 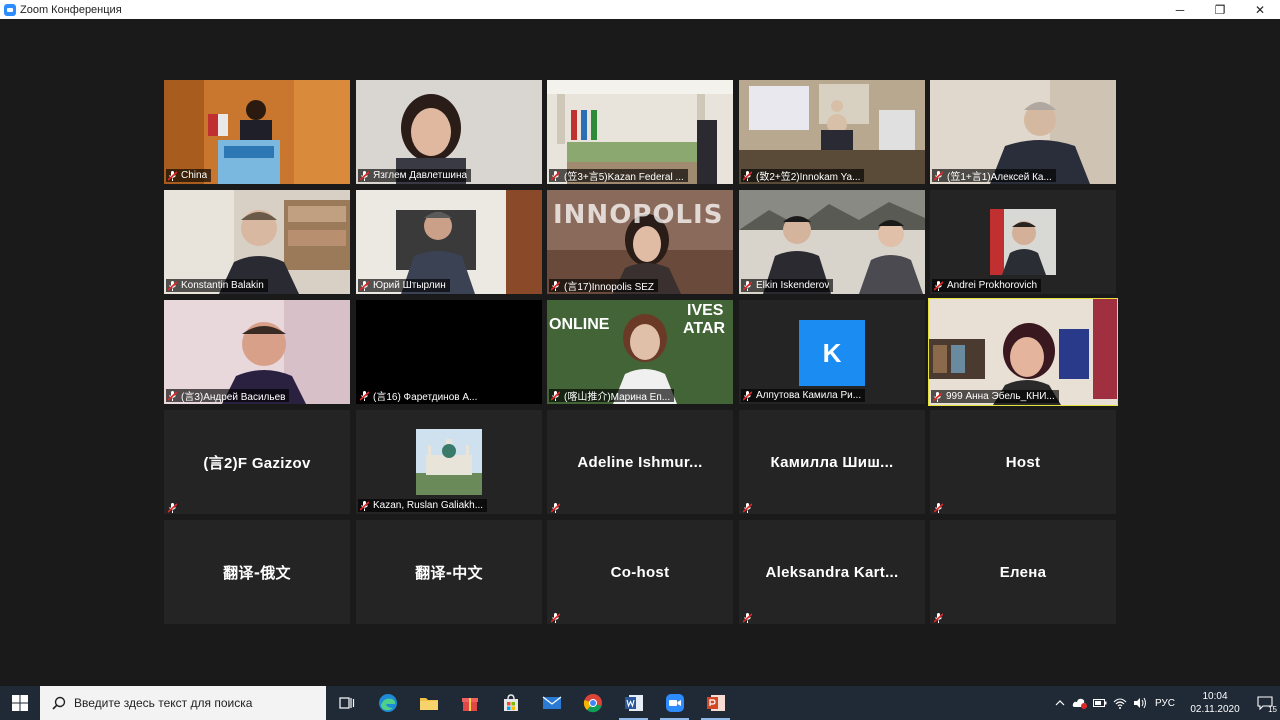 I want to click on participant-nameplate: Konstantin Balakin, so click(x=217, y=285).